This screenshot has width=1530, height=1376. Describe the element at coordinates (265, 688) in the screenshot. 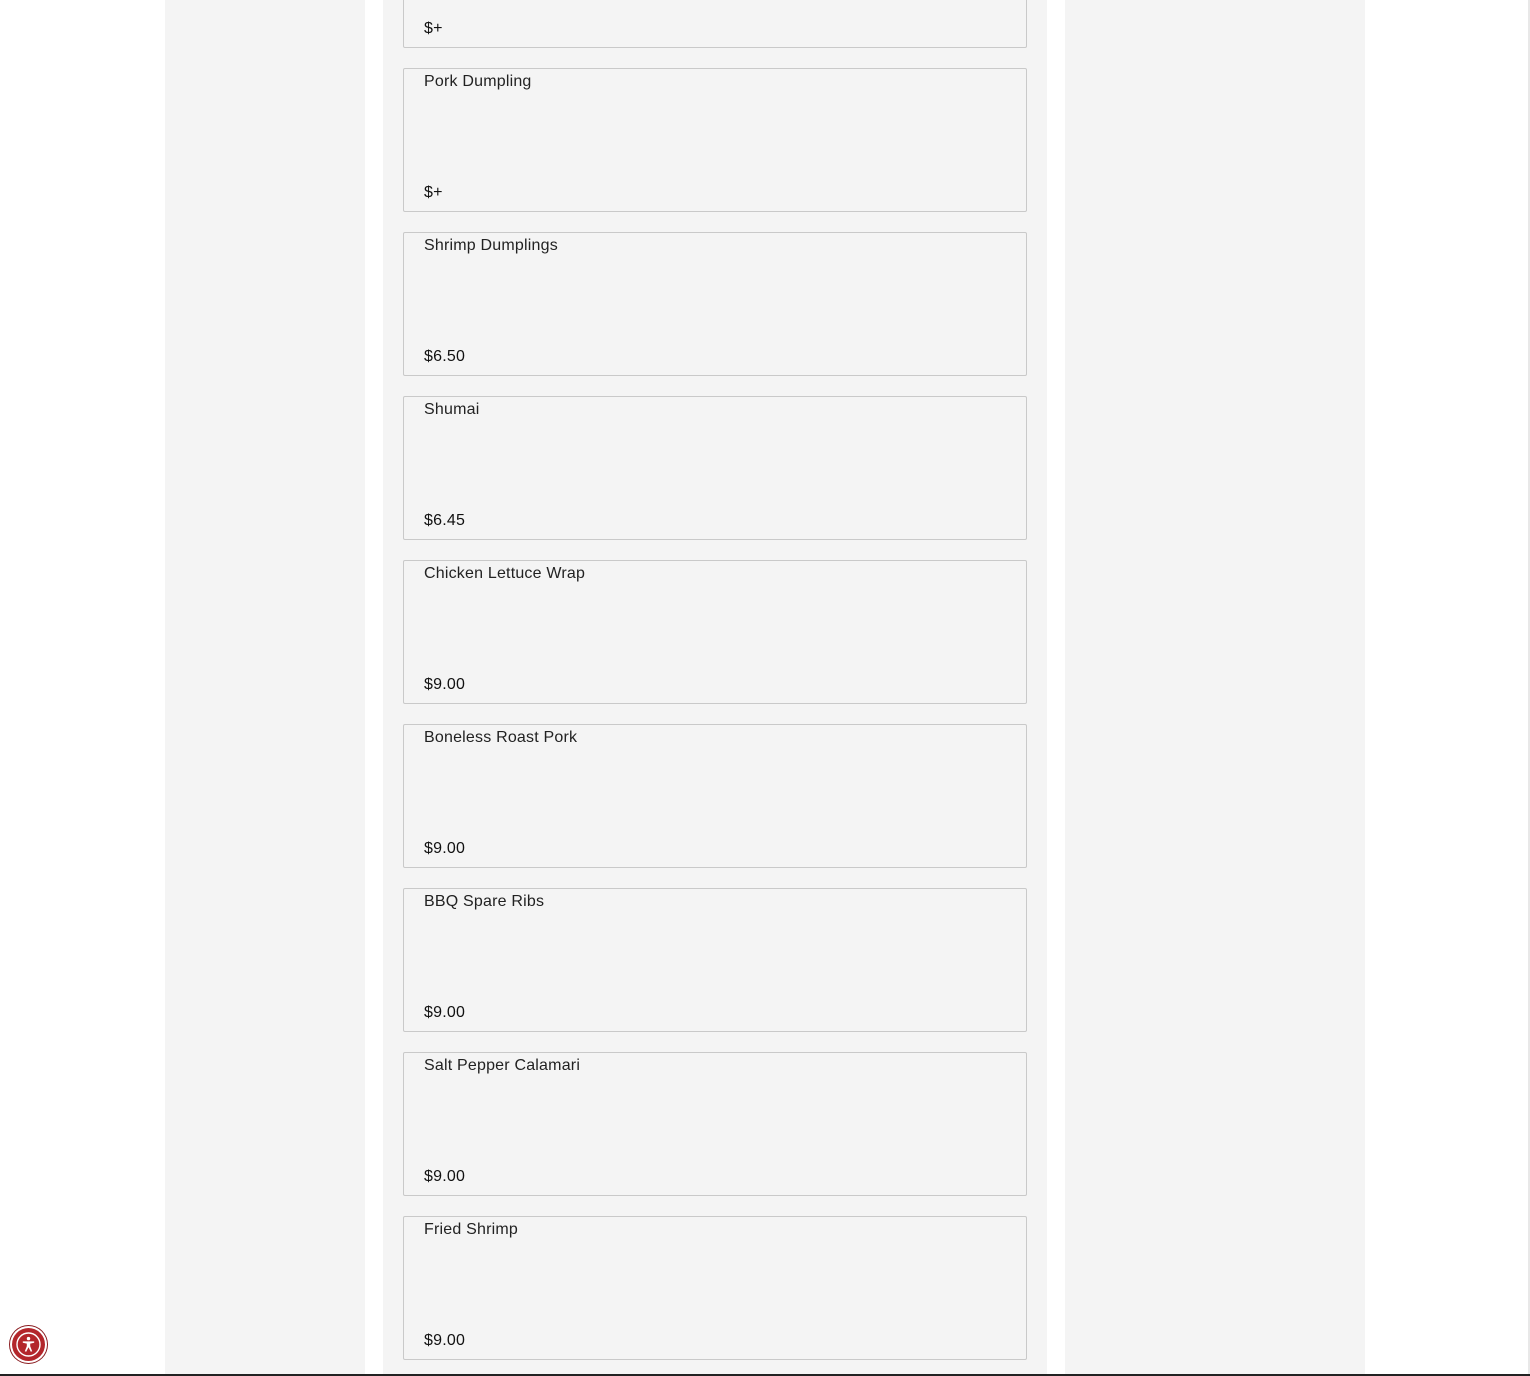

I see `left-sidebar-column` at that location.